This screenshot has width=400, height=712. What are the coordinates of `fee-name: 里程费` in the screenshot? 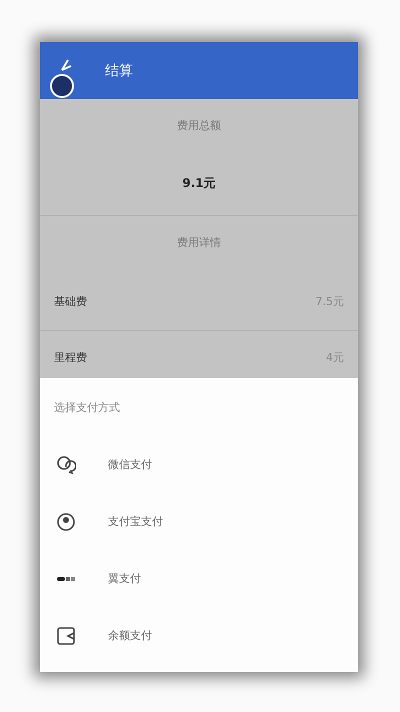 It's located at (70, 357).